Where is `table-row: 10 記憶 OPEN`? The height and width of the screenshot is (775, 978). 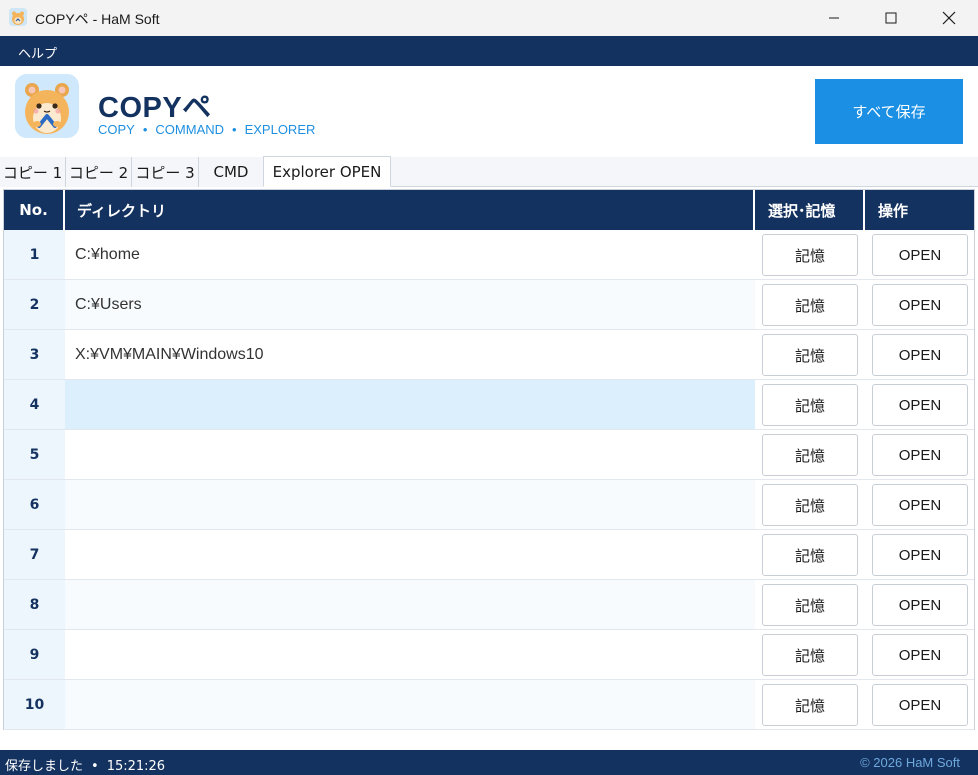
table-row: 10 記憶 OPEN is located at coordinates (489, 705).